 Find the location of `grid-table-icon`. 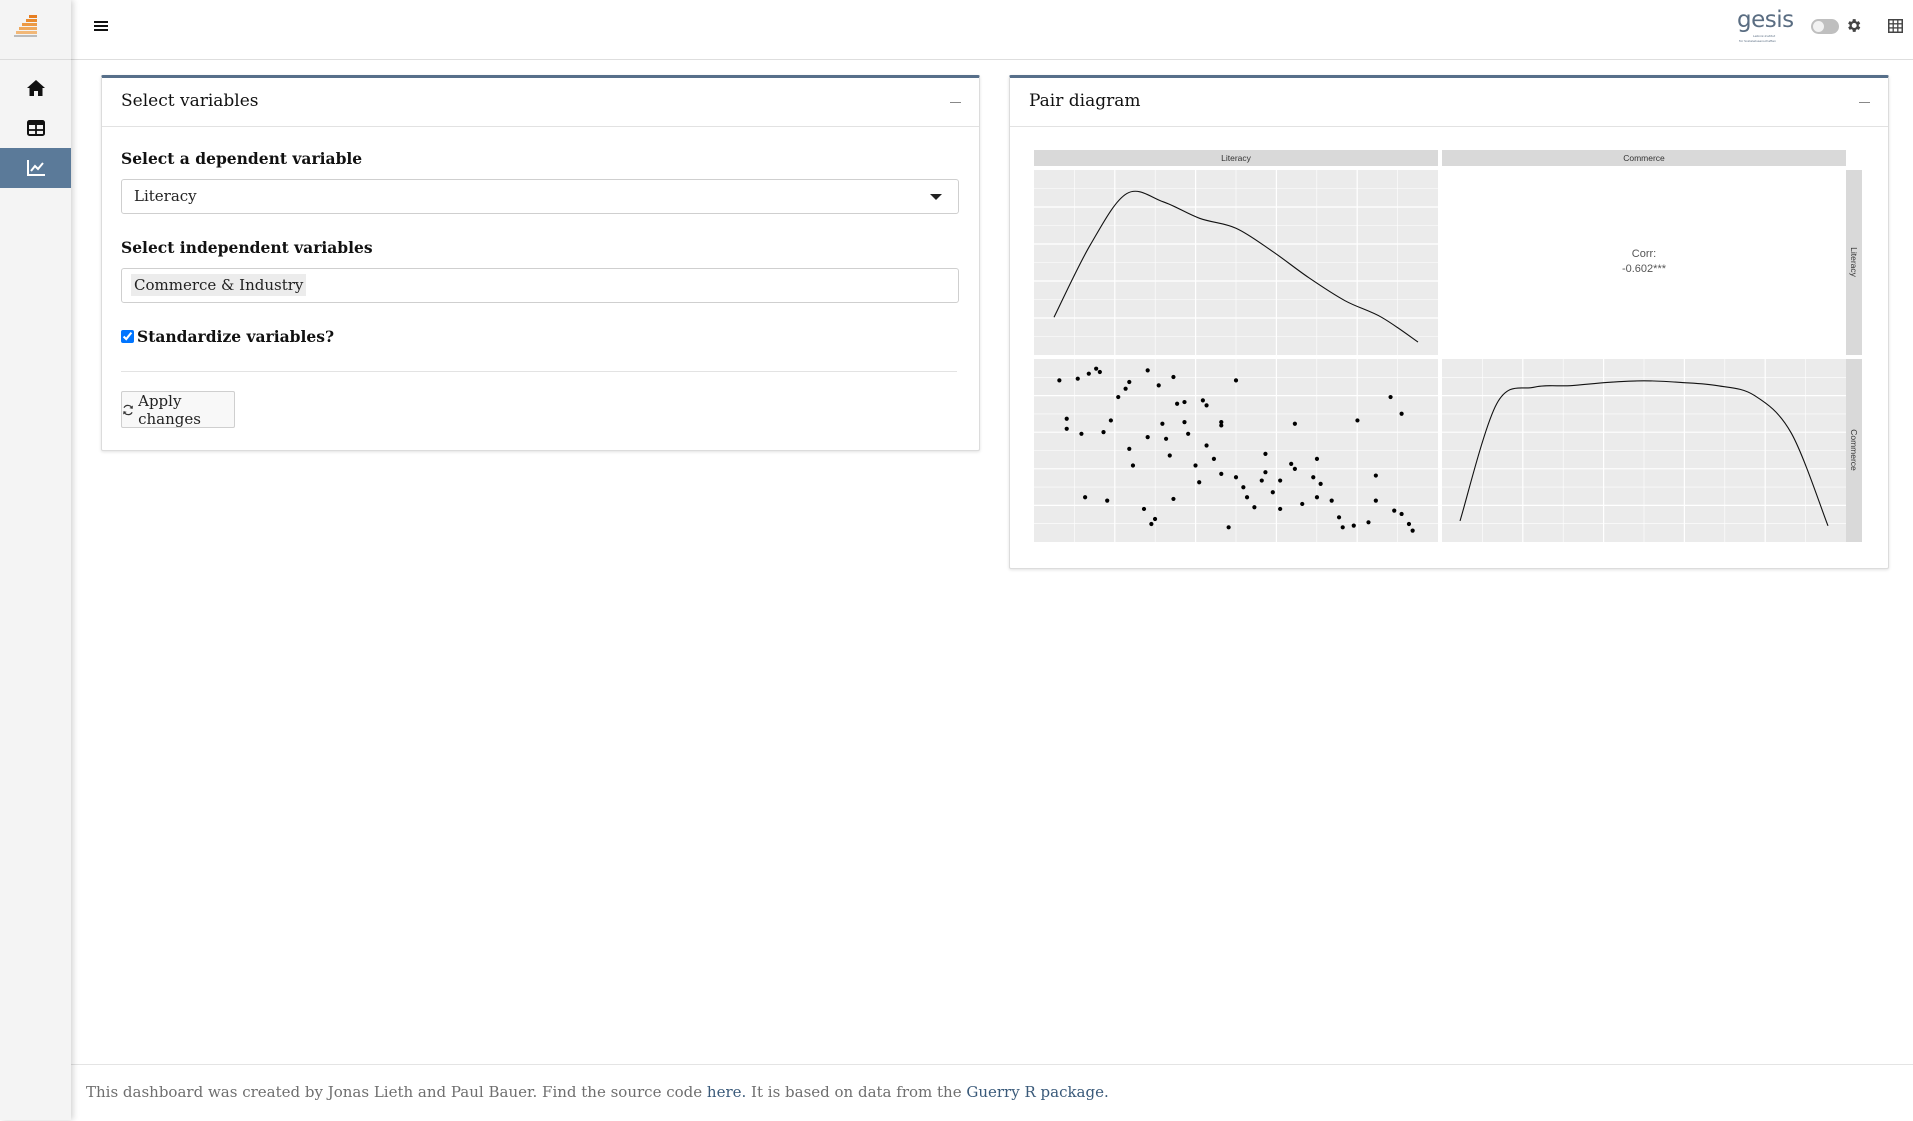

grid-table-icon is located at coordinates (1895, 26).